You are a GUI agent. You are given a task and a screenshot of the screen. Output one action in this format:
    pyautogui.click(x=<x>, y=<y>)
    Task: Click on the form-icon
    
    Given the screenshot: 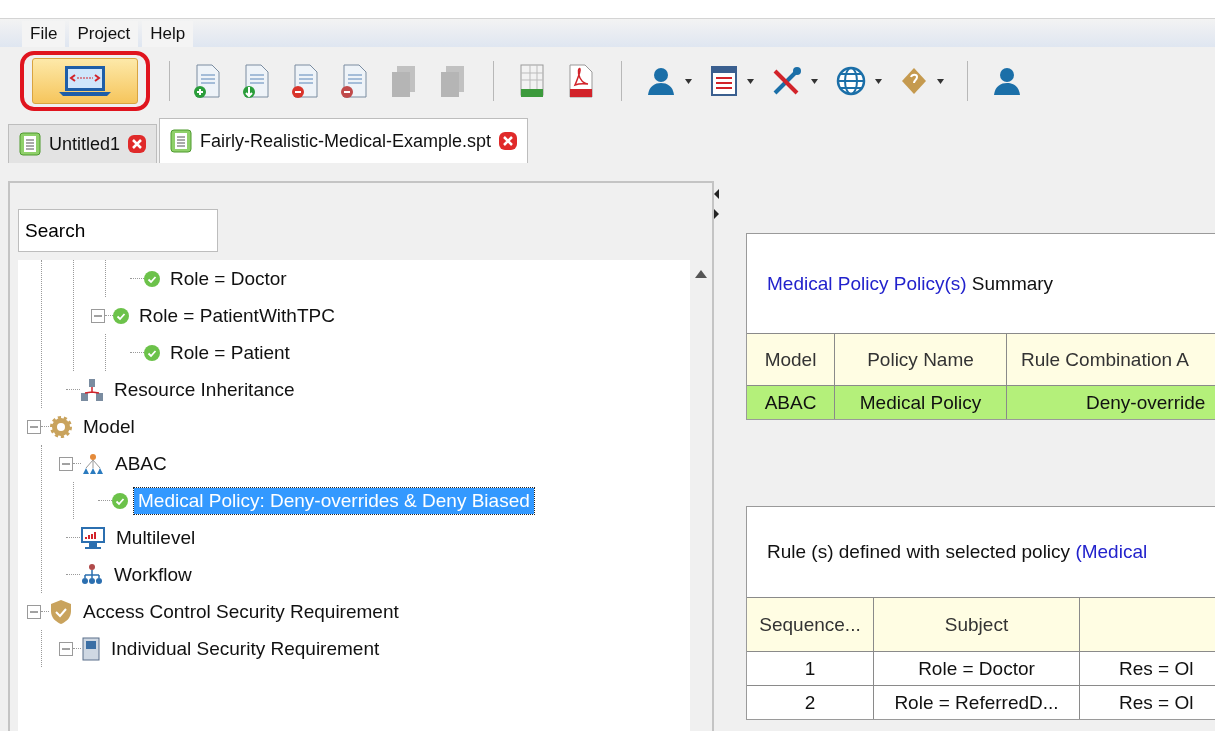 What is the action you would take?
    pyautogui.click(x=724, y=81)
    